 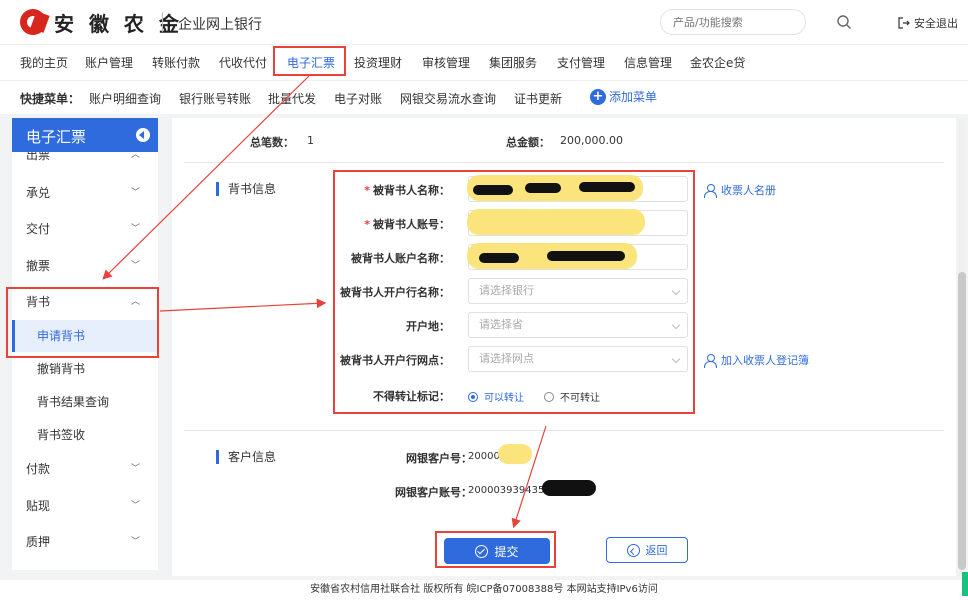 What do you see at coordinates (400, 258) in the screenshot?
I see `endorsee-account-name-label: 被背书人账户名称：` at bounding box center [400, 258].